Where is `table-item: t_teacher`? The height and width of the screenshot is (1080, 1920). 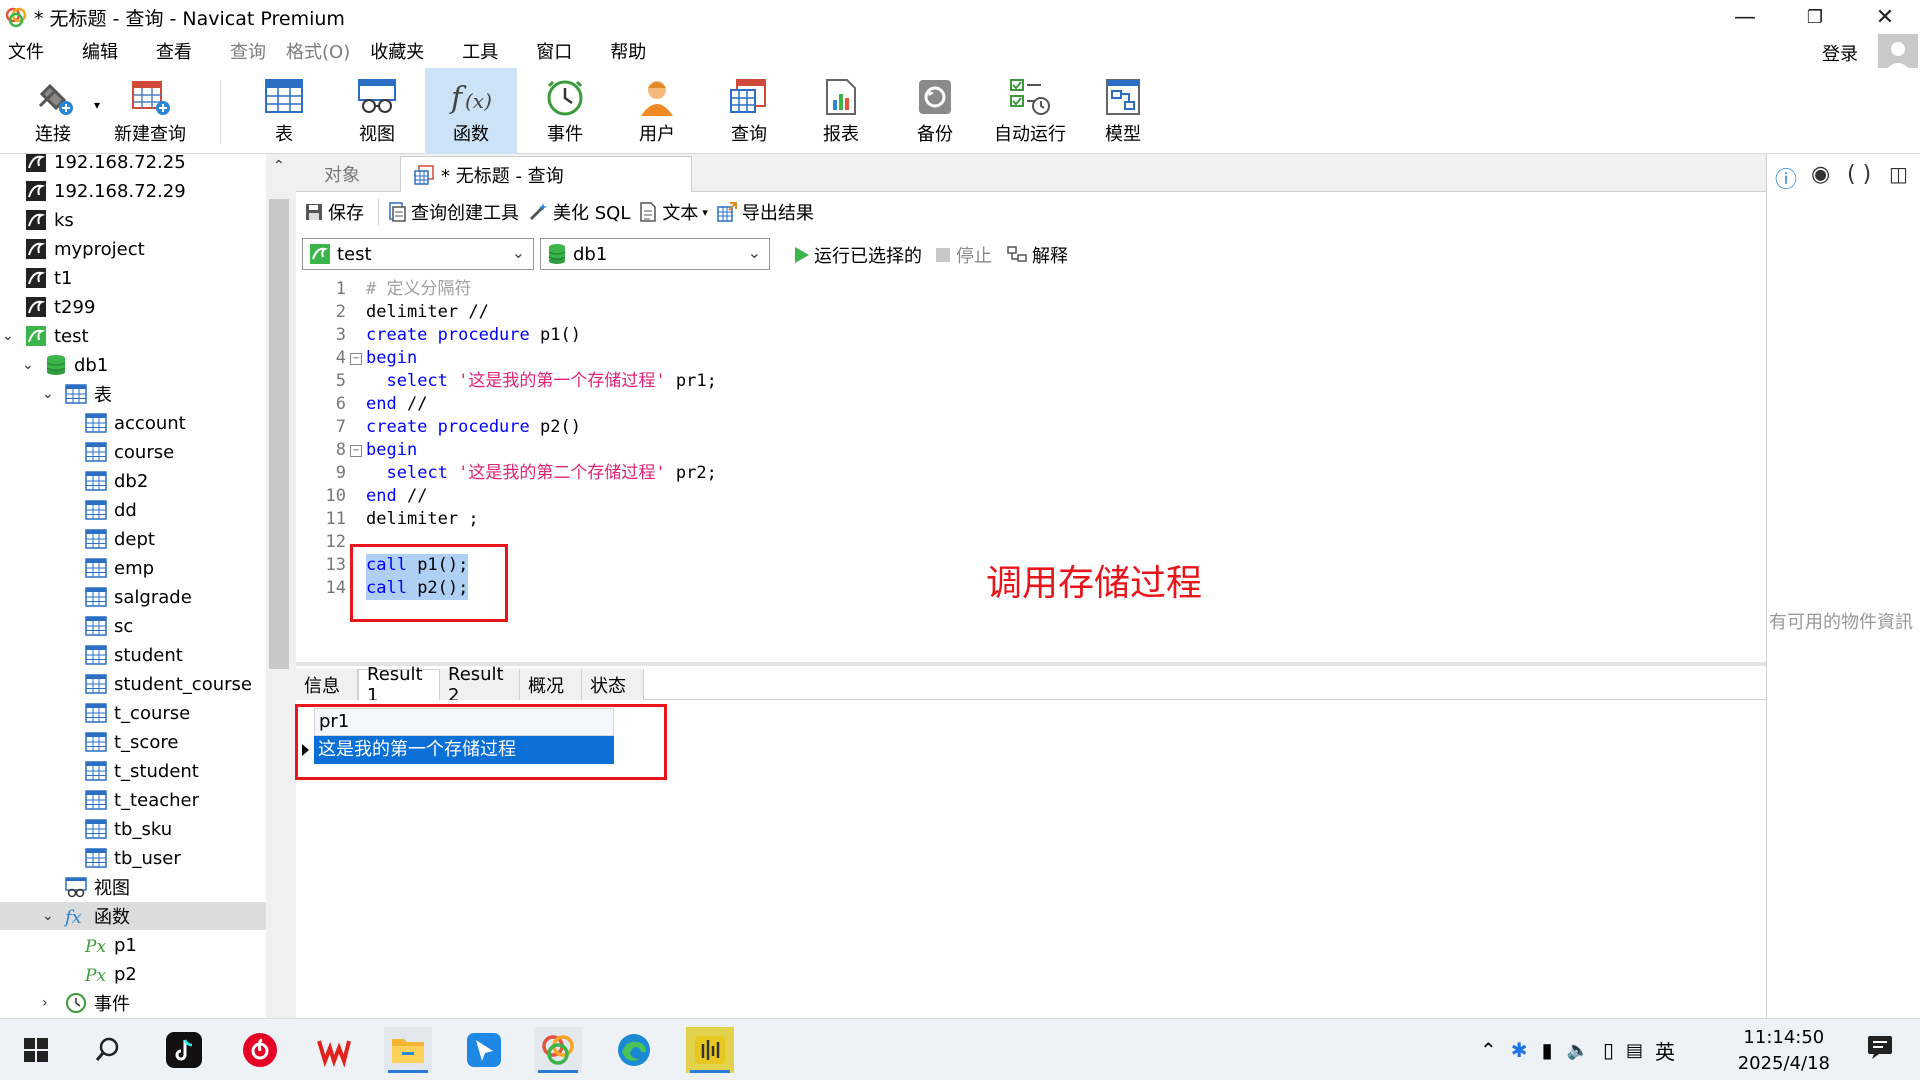 table-item: t_teacher is located at coordinates (133, 800).